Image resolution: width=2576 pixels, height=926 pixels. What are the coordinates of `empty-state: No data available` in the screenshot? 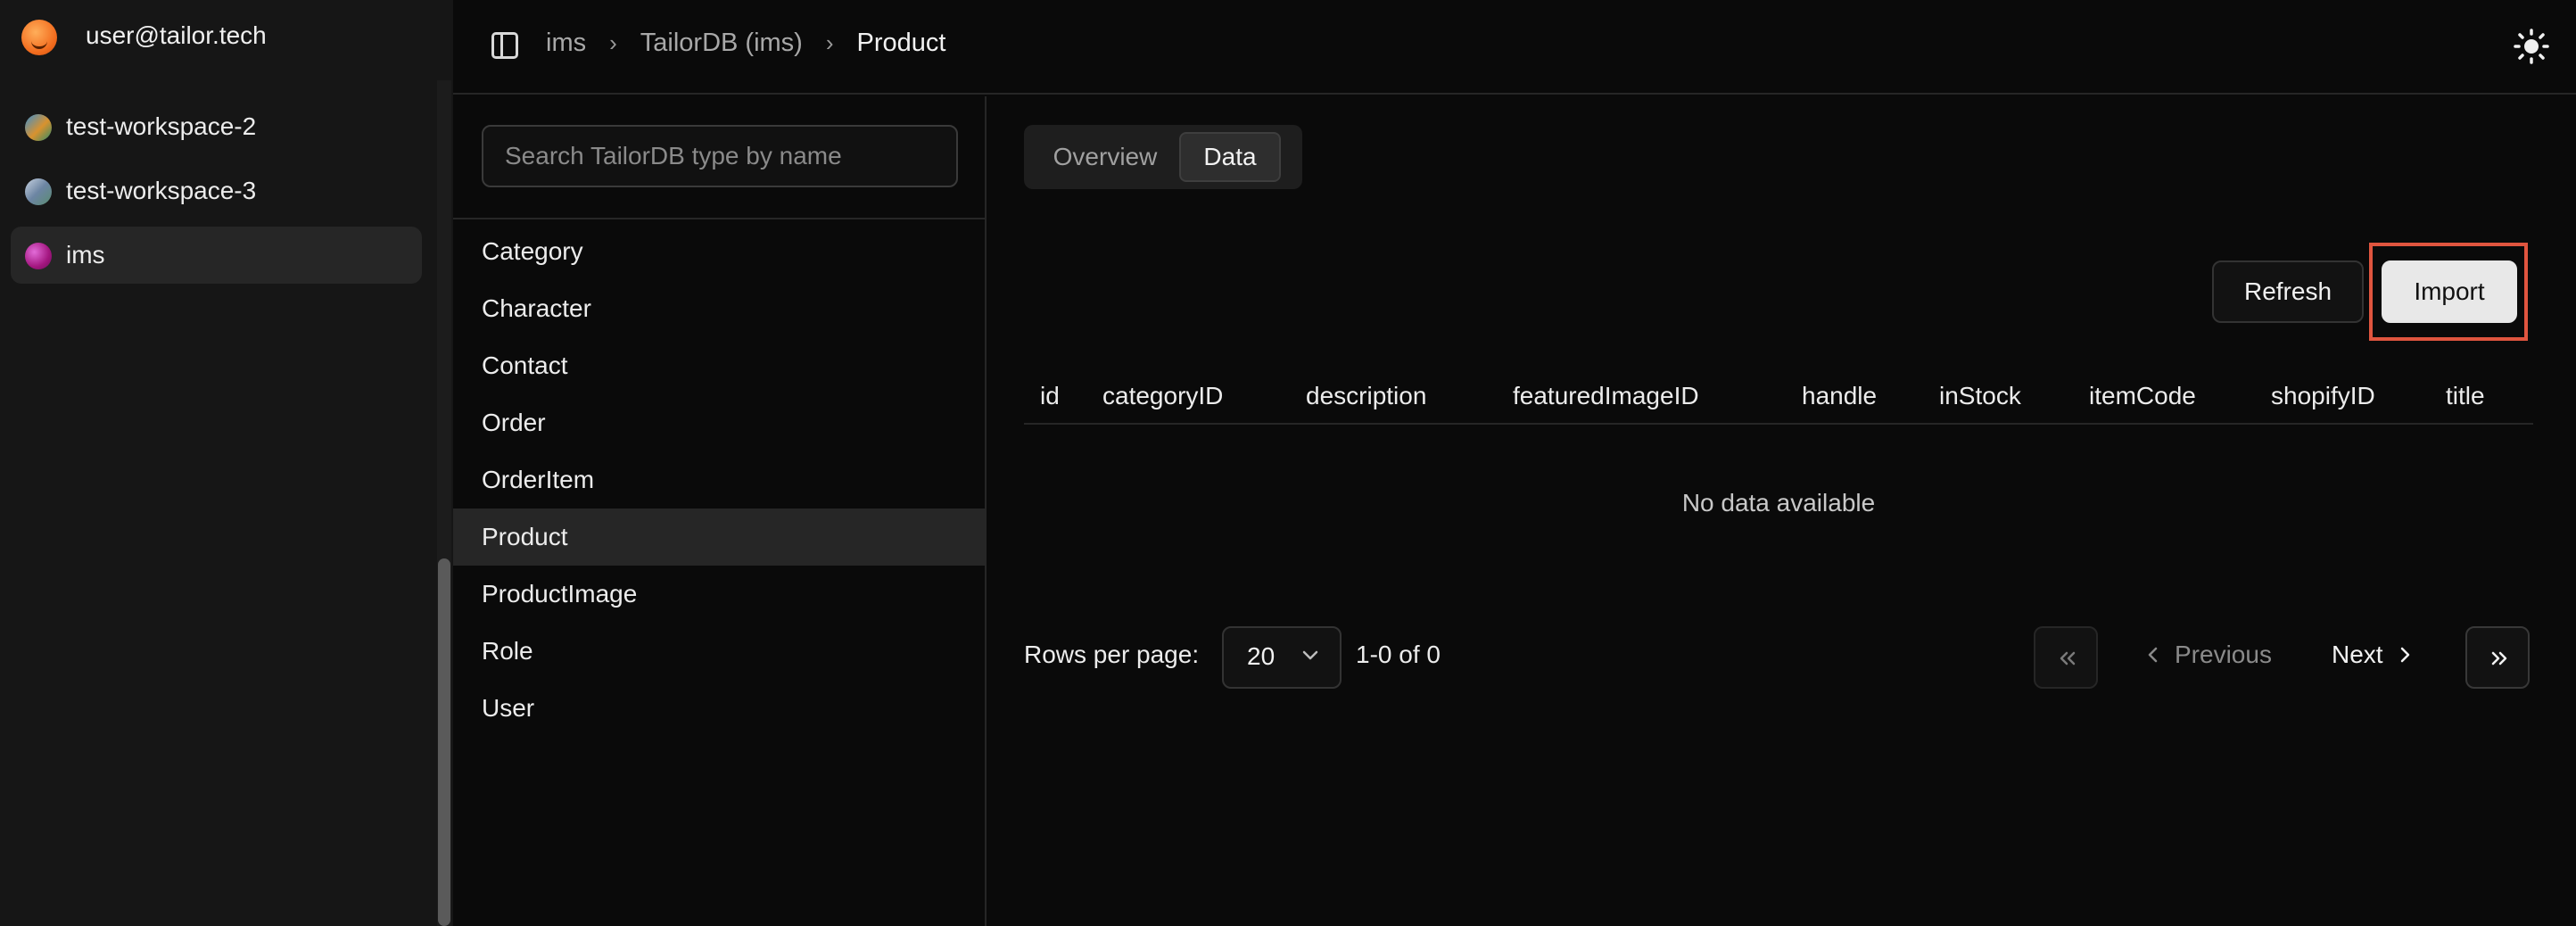 It's located at (1779, 503).